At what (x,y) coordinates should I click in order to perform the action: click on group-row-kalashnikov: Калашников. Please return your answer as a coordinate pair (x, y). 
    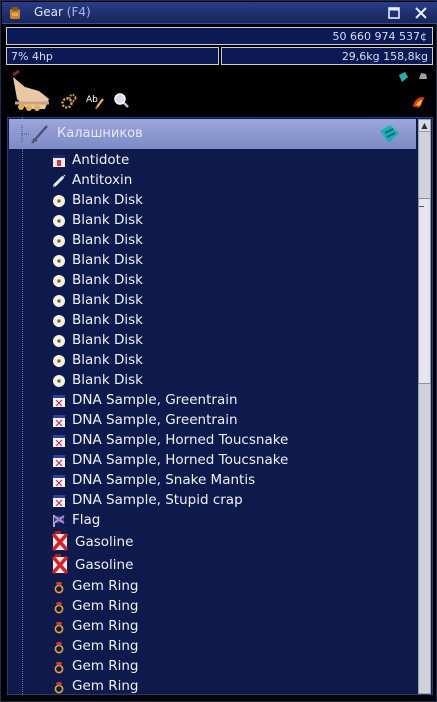
    Looking at the image, I should click on (212, 134).